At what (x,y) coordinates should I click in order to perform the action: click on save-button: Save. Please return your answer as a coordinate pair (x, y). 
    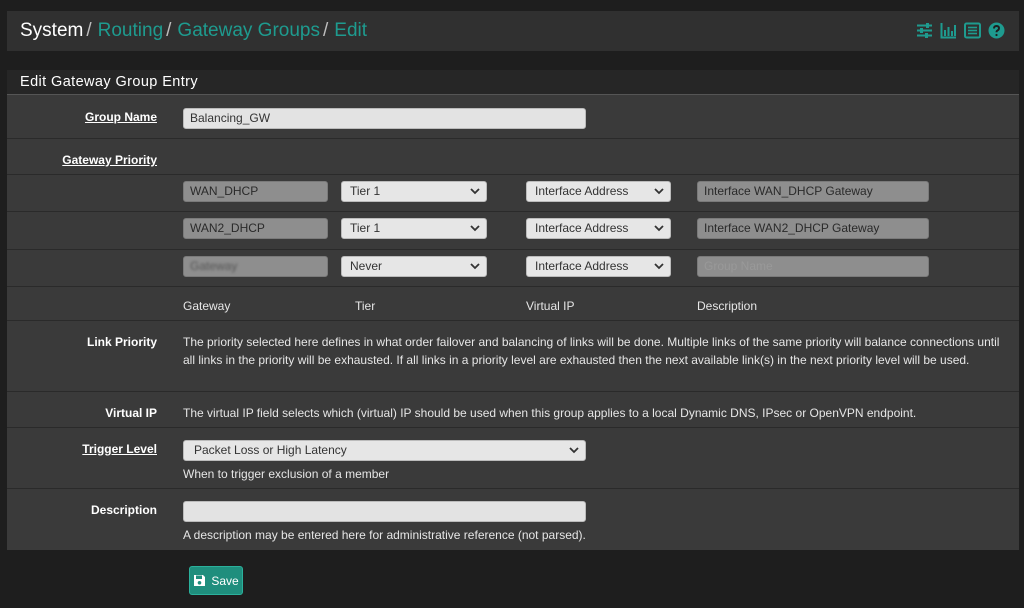
    Looking at the image, I should click on (216, 580).